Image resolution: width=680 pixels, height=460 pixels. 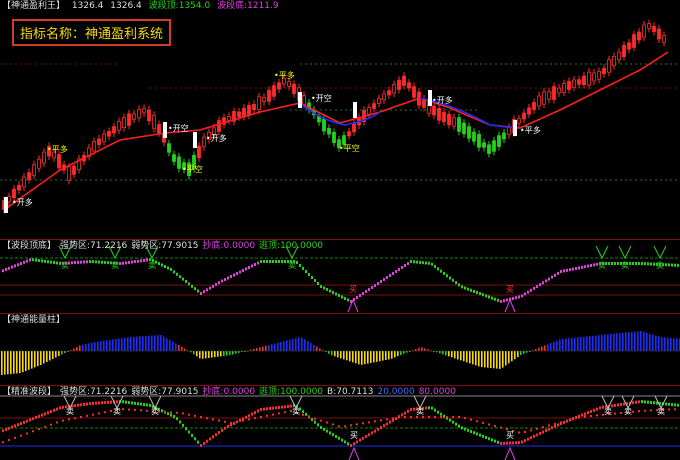 I want to click on panel2-weak: 弱势区:77.9015, so click(x=165, y=246).